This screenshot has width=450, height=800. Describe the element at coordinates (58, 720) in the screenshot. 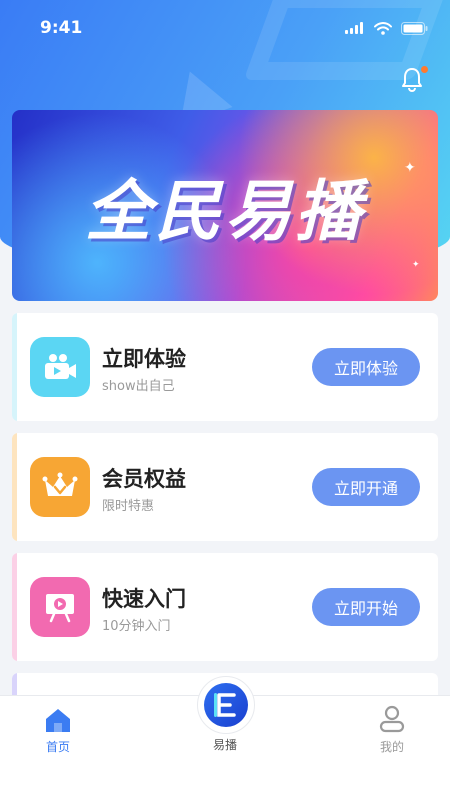

I see `home-icon` at that location.